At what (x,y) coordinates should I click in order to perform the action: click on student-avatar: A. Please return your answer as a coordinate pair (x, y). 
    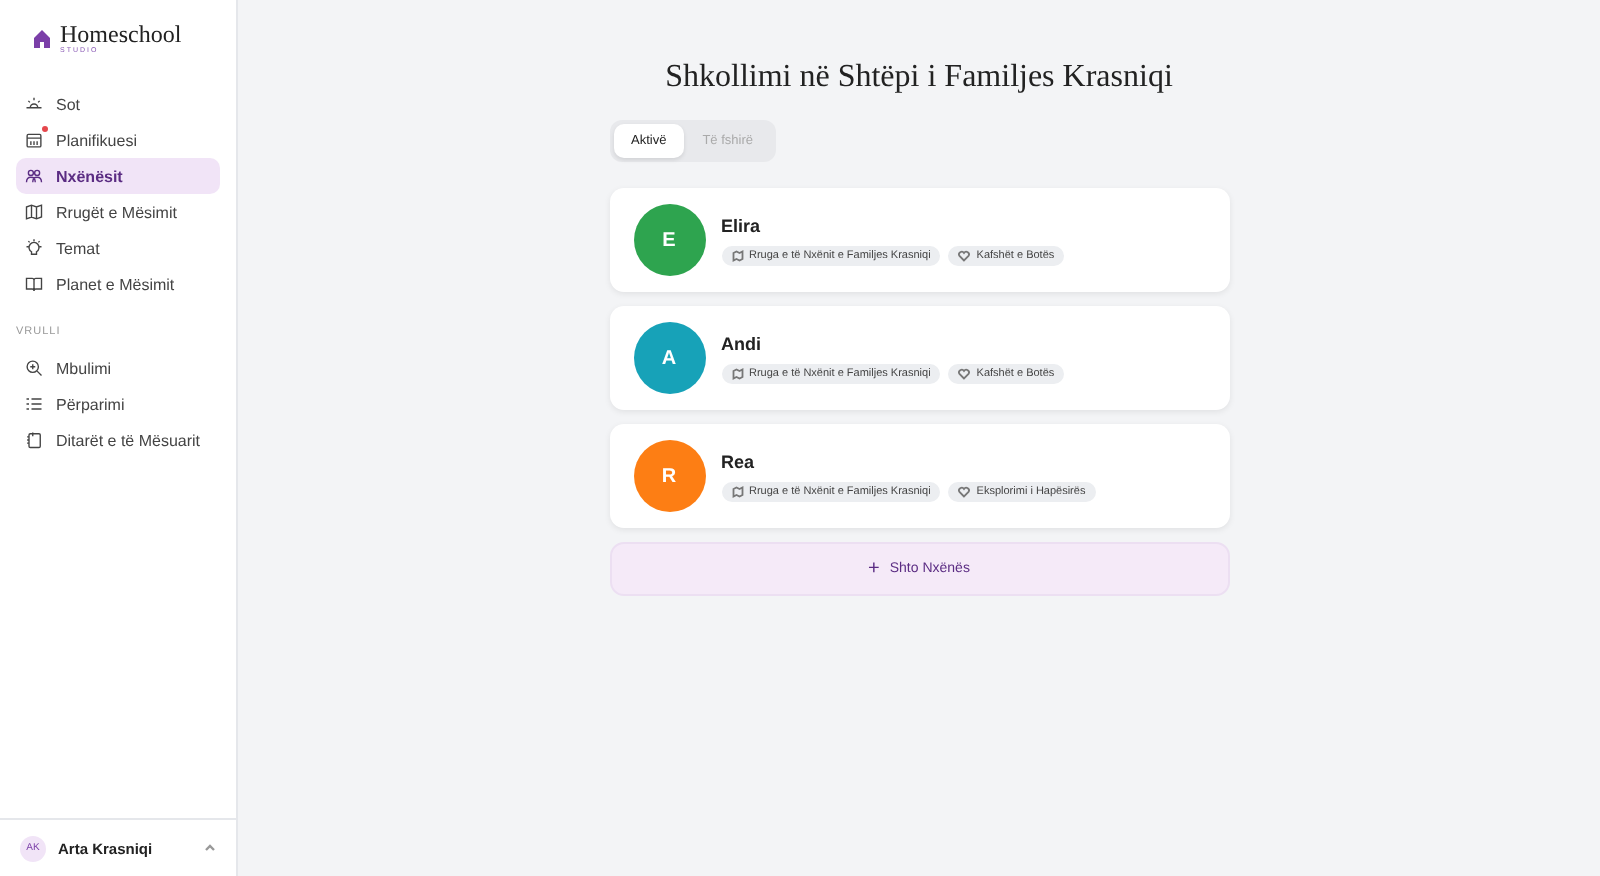
    Looking at the image, I should click on (669, 358).